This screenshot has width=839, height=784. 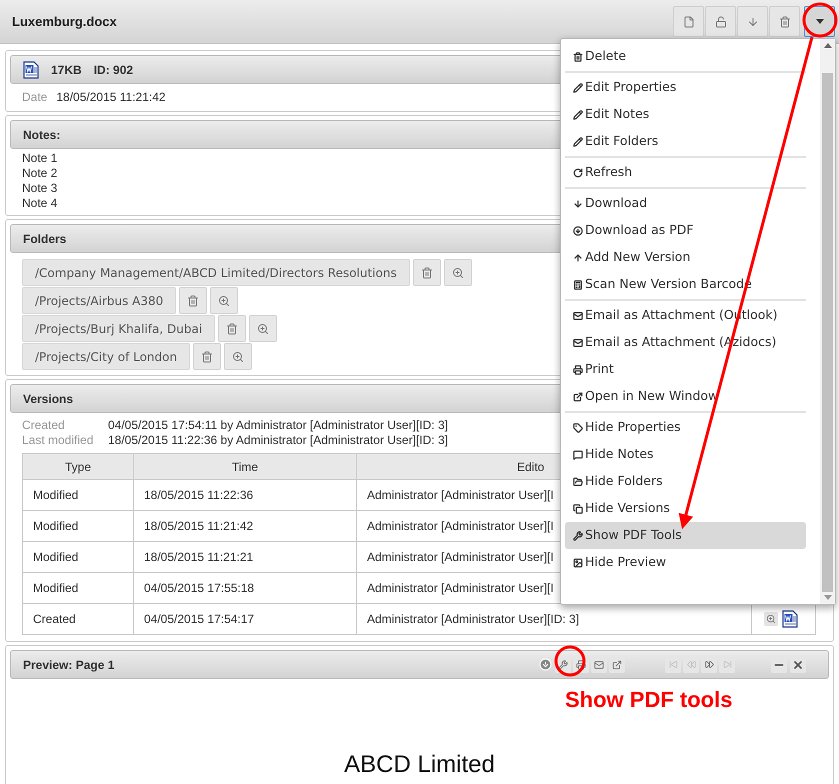 I want to click on new-file-button, so click(x=688, y=21).